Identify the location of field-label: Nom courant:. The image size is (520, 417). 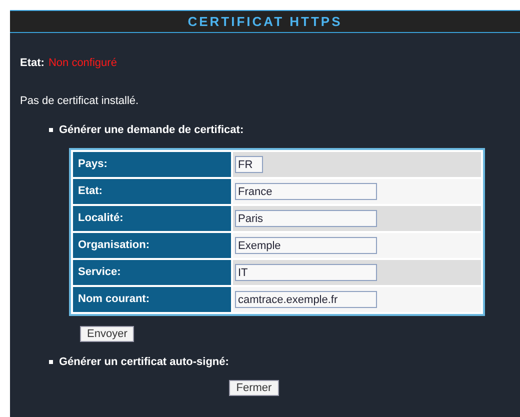
(152, 299).